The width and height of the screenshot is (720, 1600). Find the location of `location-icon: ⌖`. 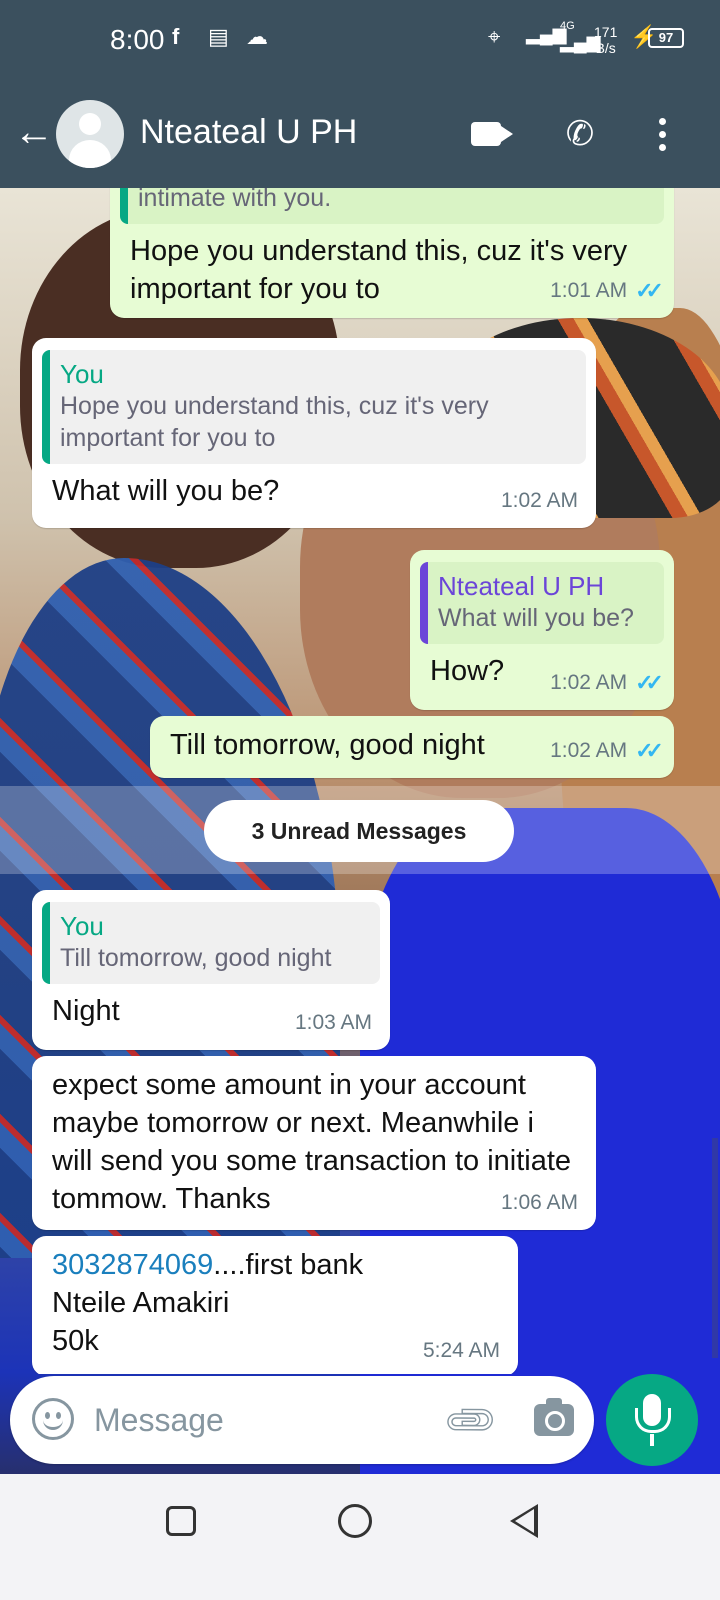

location-icon: ⌖ is located at coordinates (494, 36).